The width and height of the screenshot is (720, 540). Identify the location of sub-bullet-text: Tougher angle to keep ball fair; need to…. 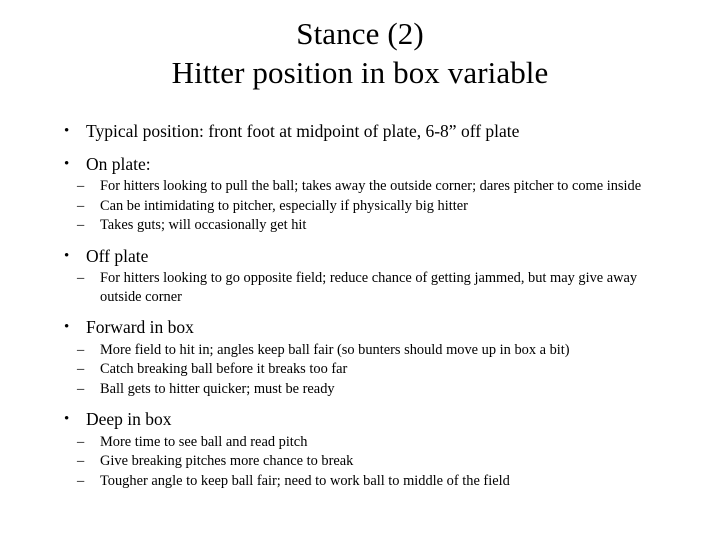
(305, 480).